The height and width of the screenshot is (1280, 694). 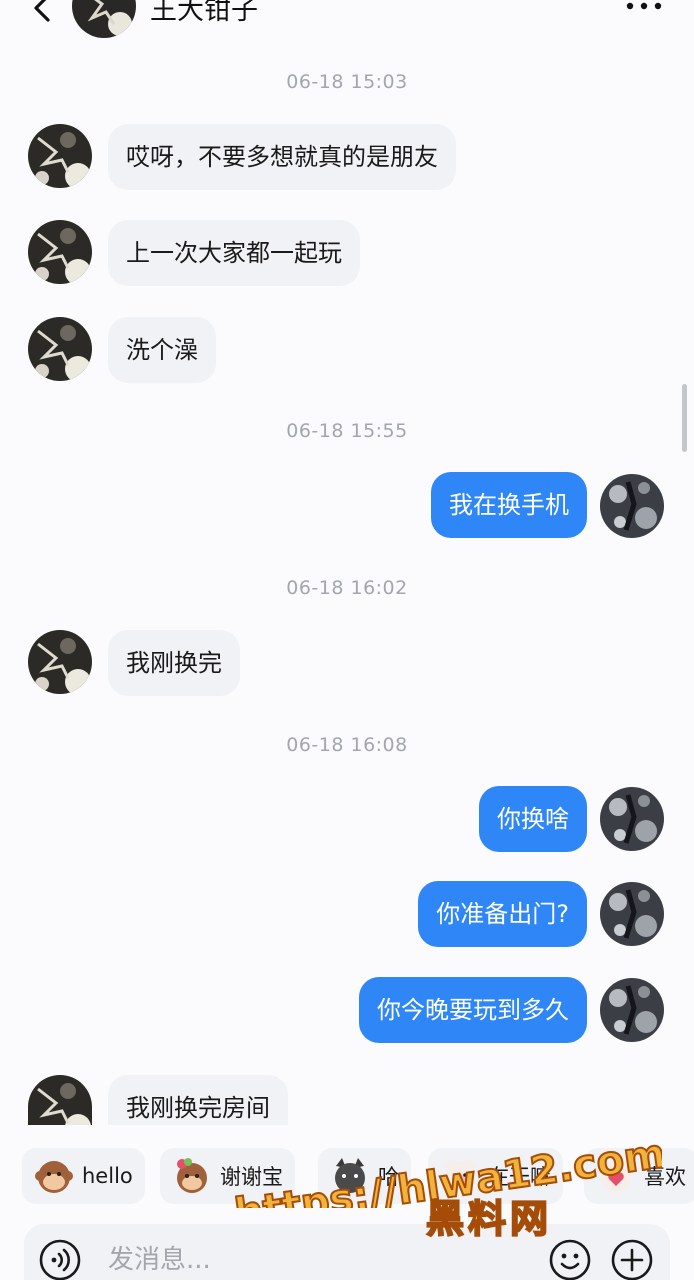 What do you see at coordinates (43, 14) in the screenshot?
I see `chevron-left-icon` at bounding box center [43, 14].